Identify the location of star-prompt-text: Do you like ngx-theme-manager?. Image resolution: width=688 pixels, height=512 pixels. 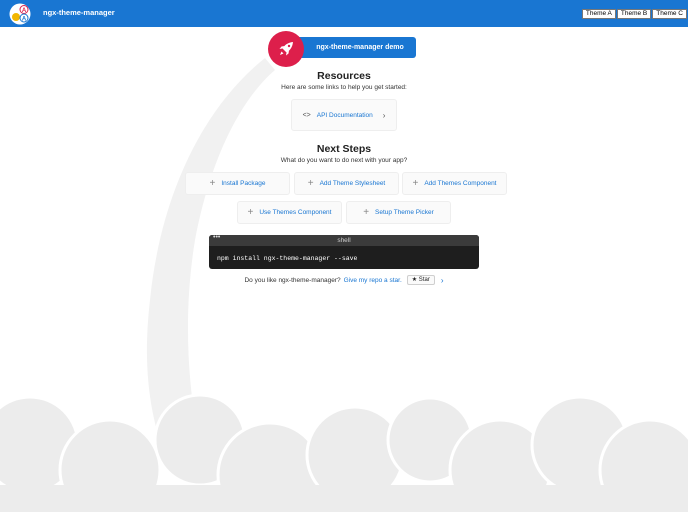
(292, 280).